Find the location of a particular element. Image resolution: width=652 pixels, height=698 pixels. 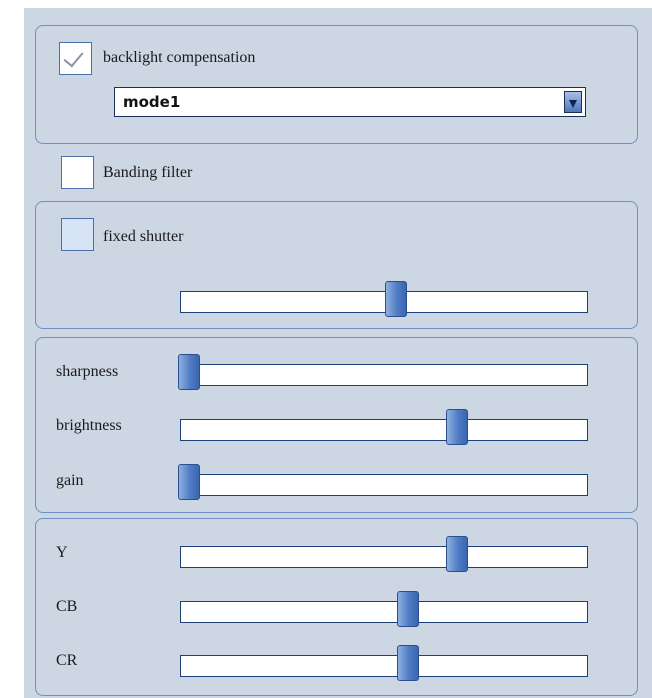

fixed-shutter-label: fixed shutter is located at coordinates (143, 236).